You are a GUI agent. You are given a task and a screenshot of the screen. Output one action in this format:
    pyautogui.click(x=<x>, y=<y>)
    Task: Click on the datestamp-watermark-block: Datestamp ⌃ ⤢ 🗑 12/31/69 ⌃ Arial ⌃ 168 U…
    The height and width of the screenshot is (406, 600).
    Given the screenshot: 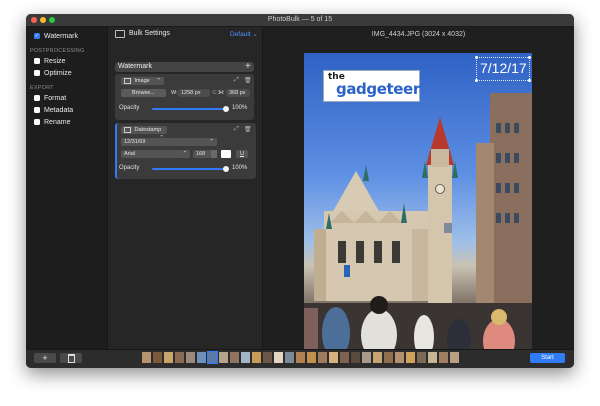 What is the action you would take?
    pyautogui.click(x=185, y=151)
    